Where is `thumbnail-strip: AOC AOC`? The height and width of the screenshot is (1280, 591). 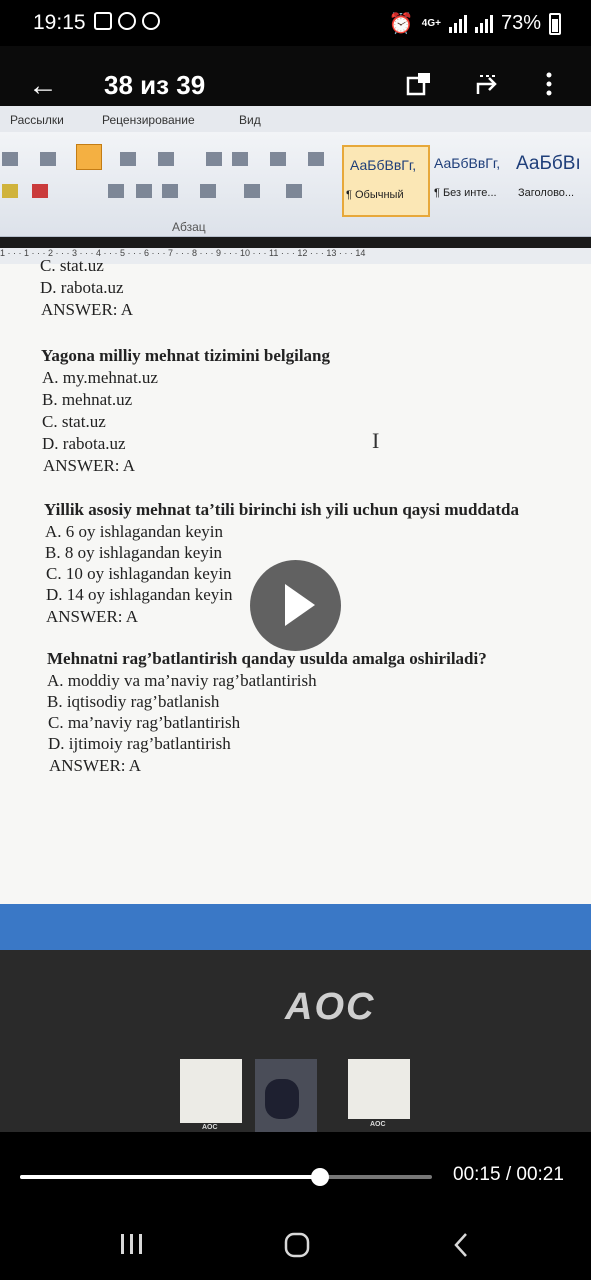
thumbnail-strip: AOC AOC is located at coordinates (295, 1096).